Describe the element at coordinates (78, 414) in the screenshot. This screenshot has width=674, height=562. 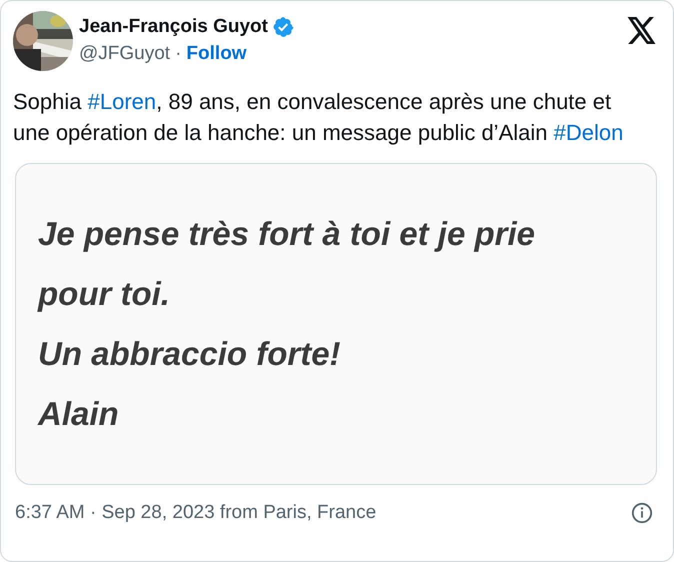
I see `note-text: Alain` at that location.